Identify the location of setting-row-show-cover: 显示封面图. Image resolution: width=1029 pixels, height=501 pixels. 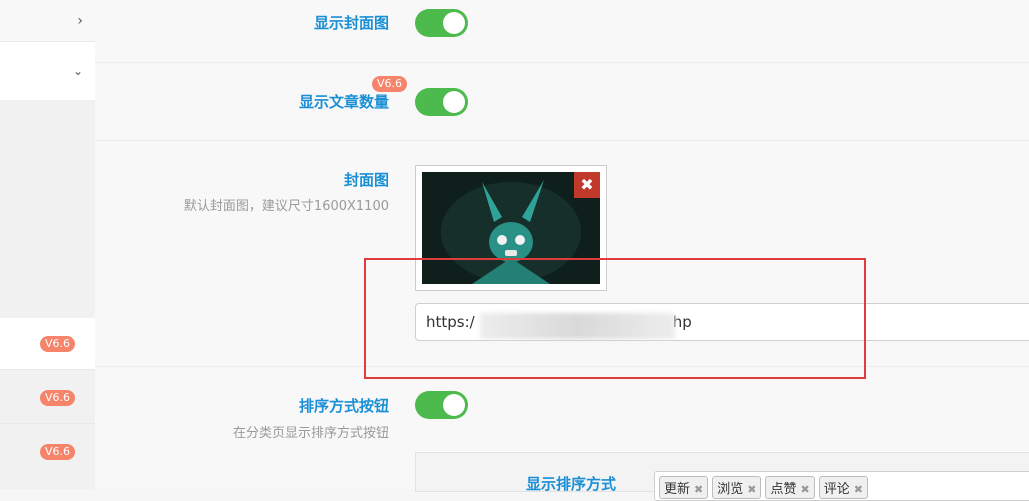
(562, 31).